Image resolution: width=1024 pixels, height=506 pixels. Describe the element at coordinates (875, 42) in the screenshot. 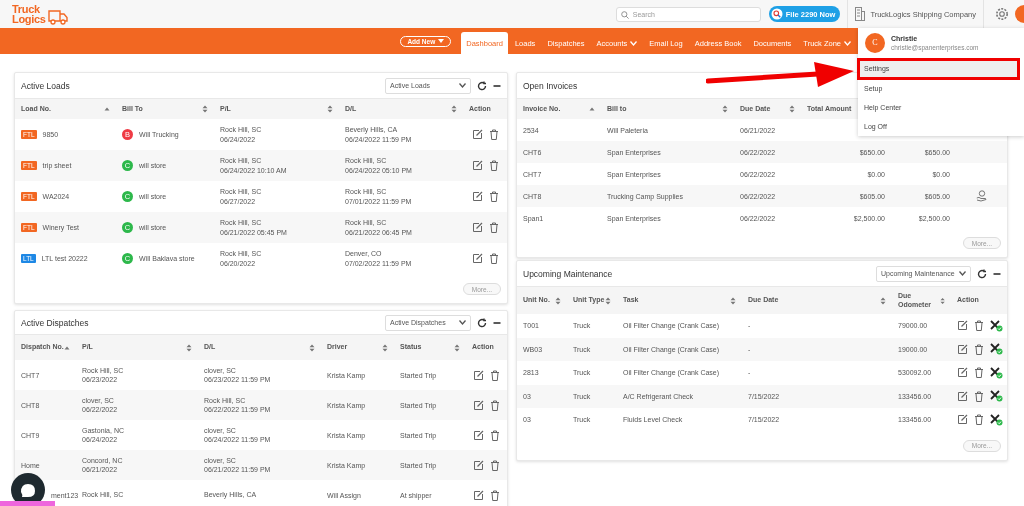

I see `user-avatar: C` at that location.